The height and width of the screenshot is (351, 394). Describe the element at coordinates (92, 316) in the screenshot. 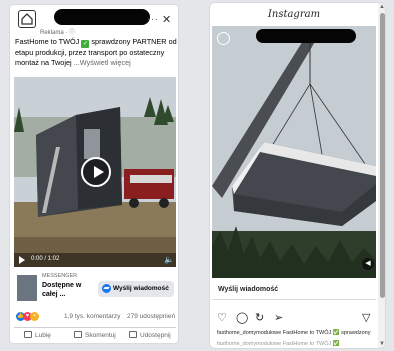

I see `comment-count: 1,9 tys. komentarzy` at that location.